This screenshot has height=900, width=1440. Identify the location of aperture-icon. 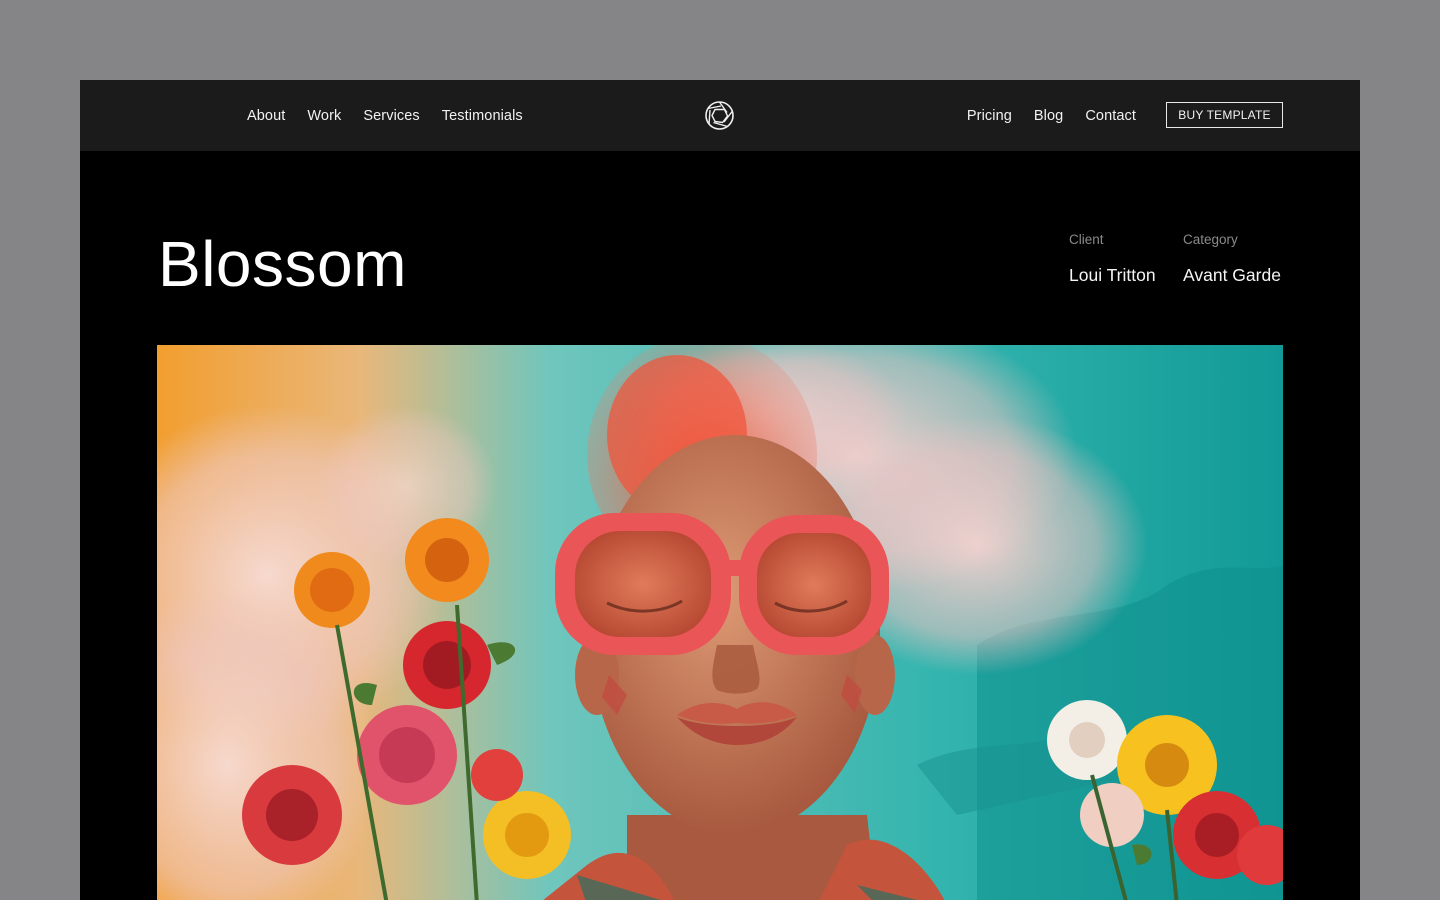
(719, 115).